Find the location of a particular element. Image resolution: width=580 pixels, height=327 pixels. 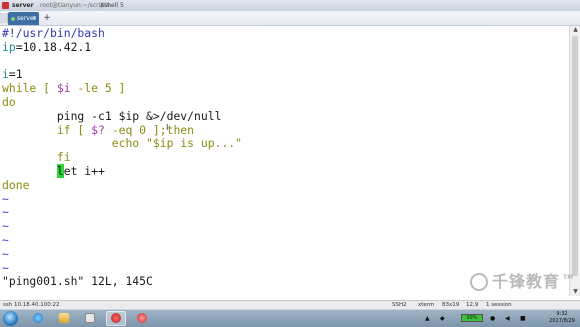

terminal-line: ping -c1 $ip &>/dev/null is located at coordinates (112, 115).